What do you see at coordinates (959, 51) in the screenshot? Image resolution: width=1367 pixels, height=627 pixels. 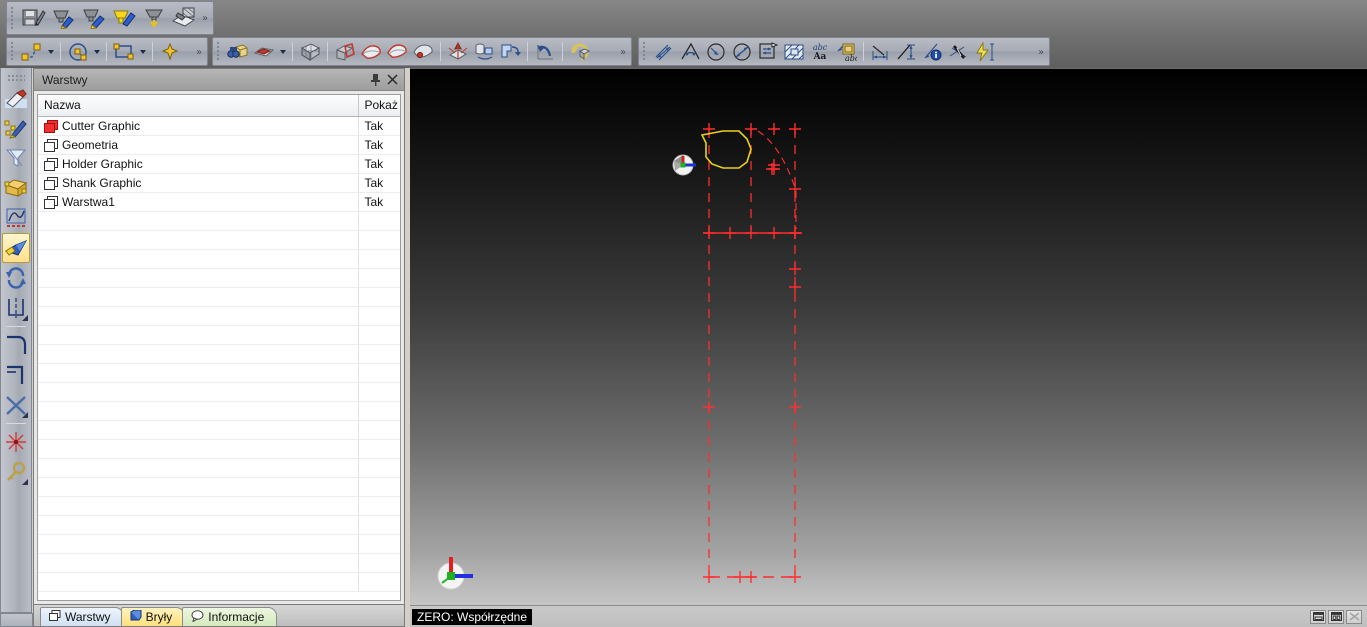 I see `tolerance-icon` at bounding box center [959, 51].